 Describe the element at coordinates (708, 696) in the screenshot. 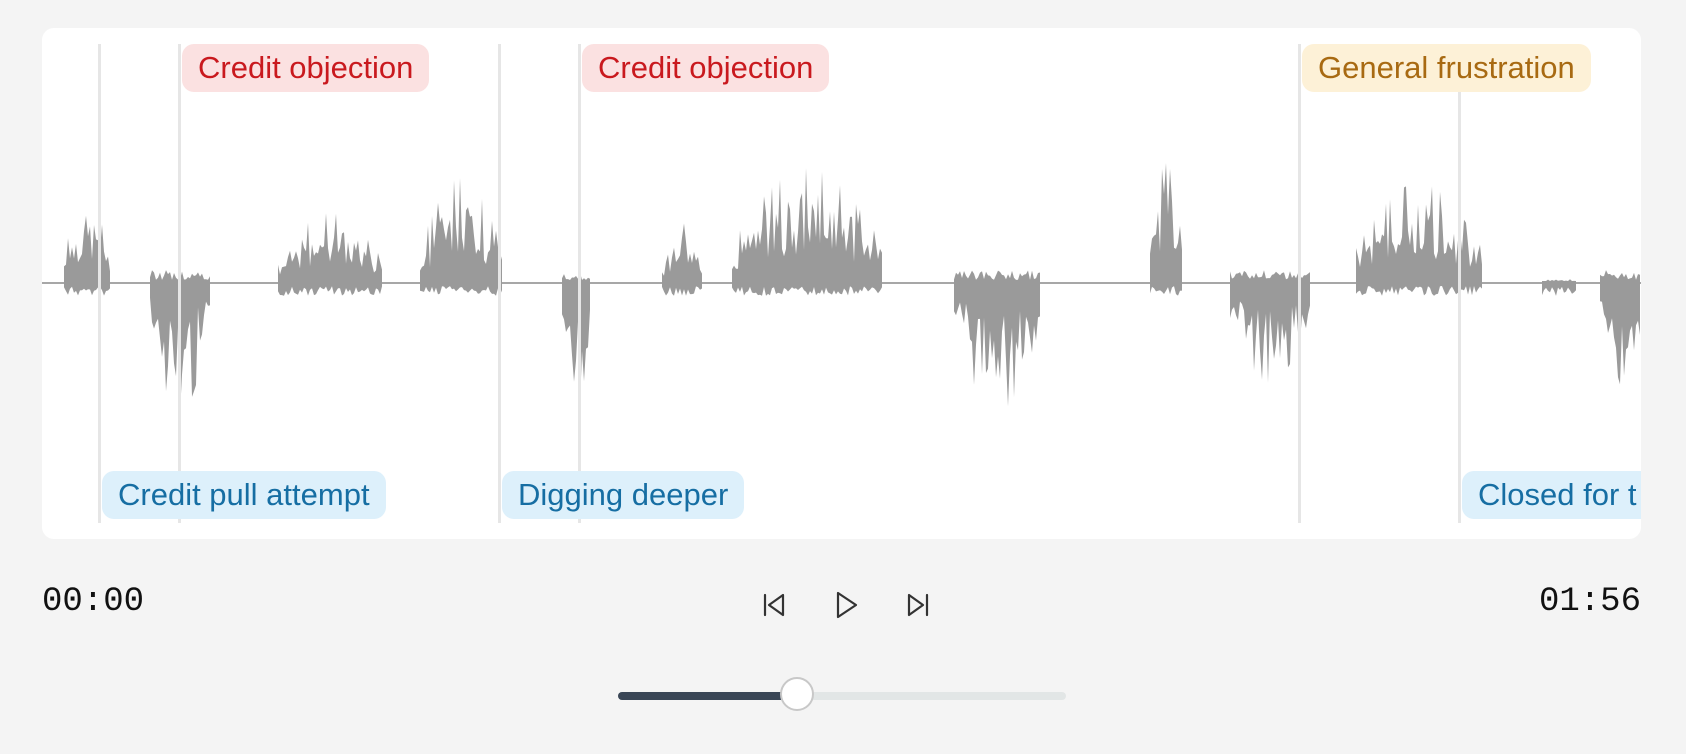

I see `progress-fill` at that location.